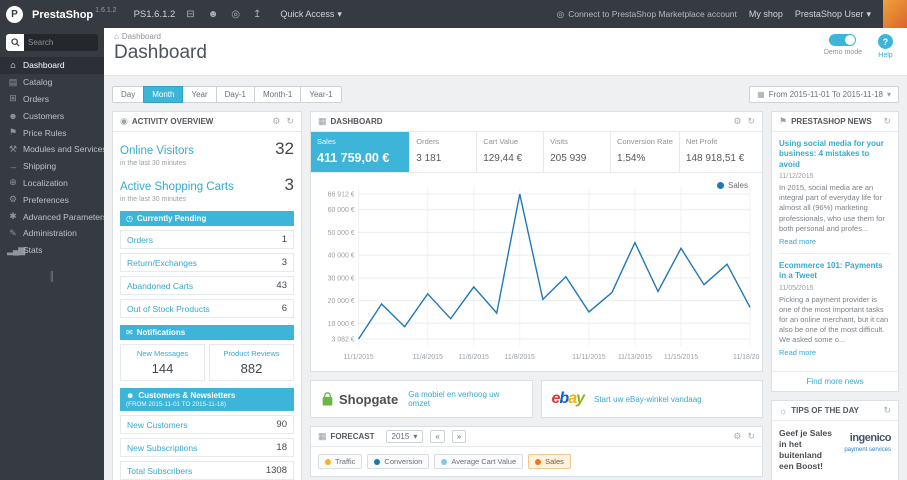 The image size is (907, 480). Describe the element at coordinates (160, 286) in the screenshot. I see `abandoned-carts-link: Abandoned Carts` at that location.